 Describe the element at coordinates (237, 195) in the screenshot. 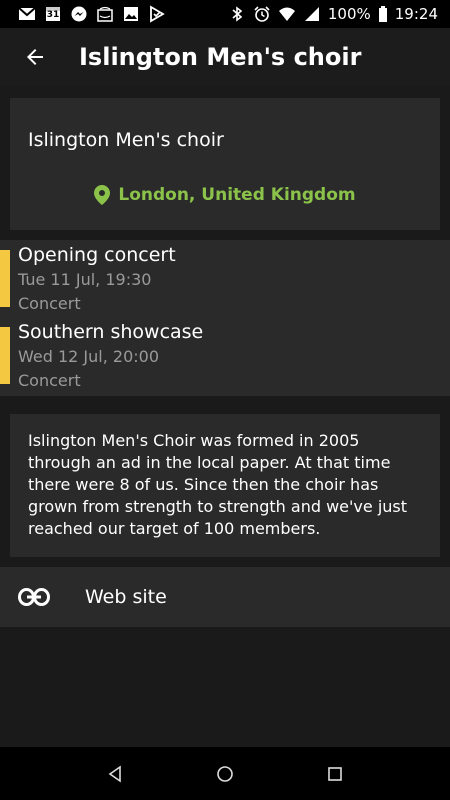

I see `location-label: London, United Kingdom` at that location.